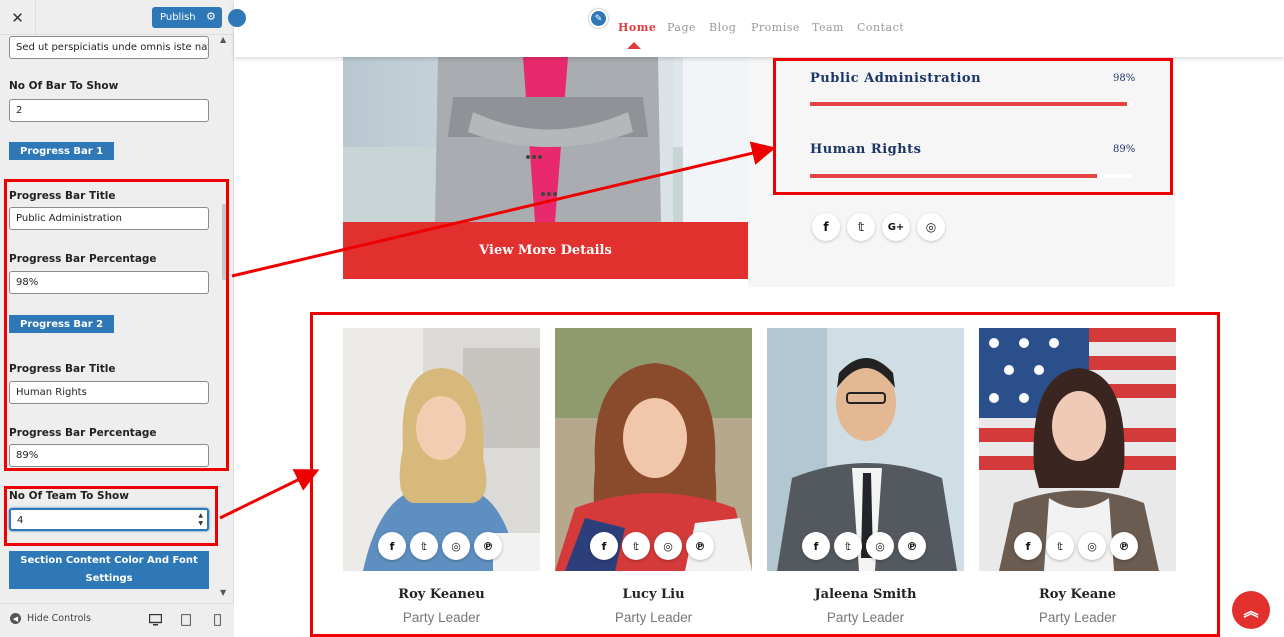  Describe the element at coordinates (634, 45) in the screenshot. I see `active-nav-indicator` at that location.